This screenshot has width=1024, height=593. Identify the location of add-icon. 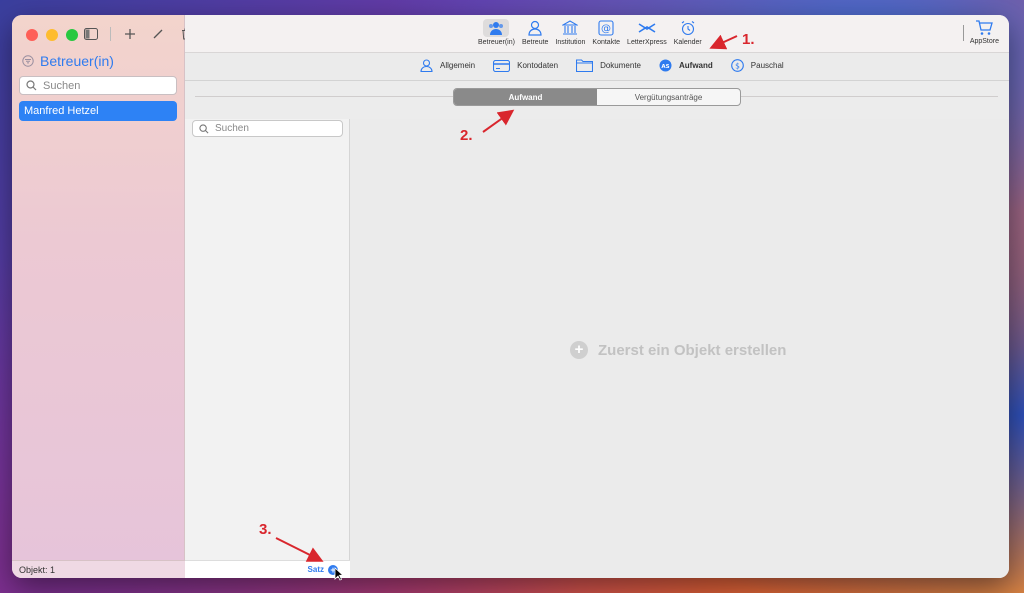
(130, 34).